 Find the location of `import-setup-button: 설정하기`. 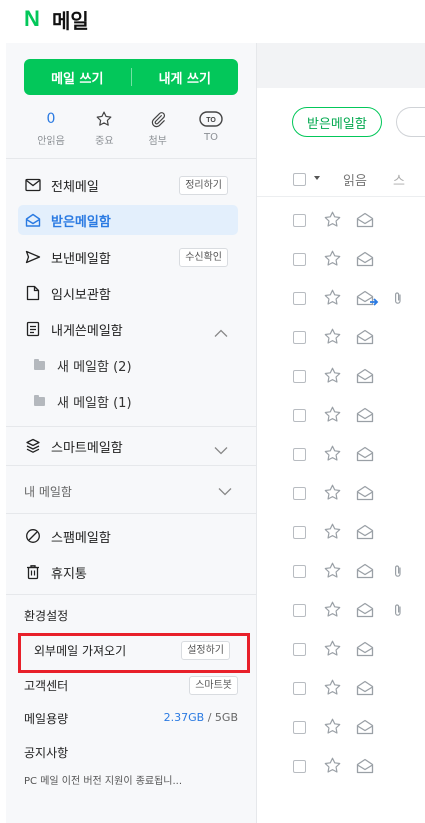

import-setup-button: 설정하기 is located at coordinates (205, 650).